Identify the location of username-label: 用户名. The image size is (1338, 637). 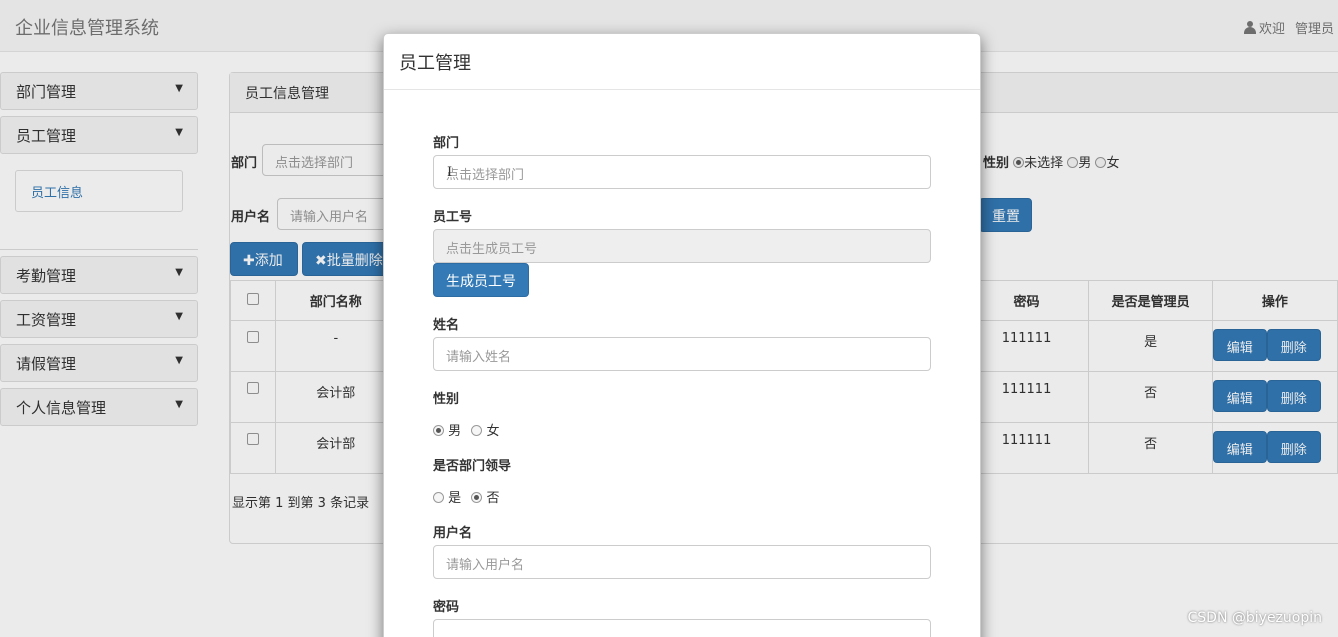
(453, 533).